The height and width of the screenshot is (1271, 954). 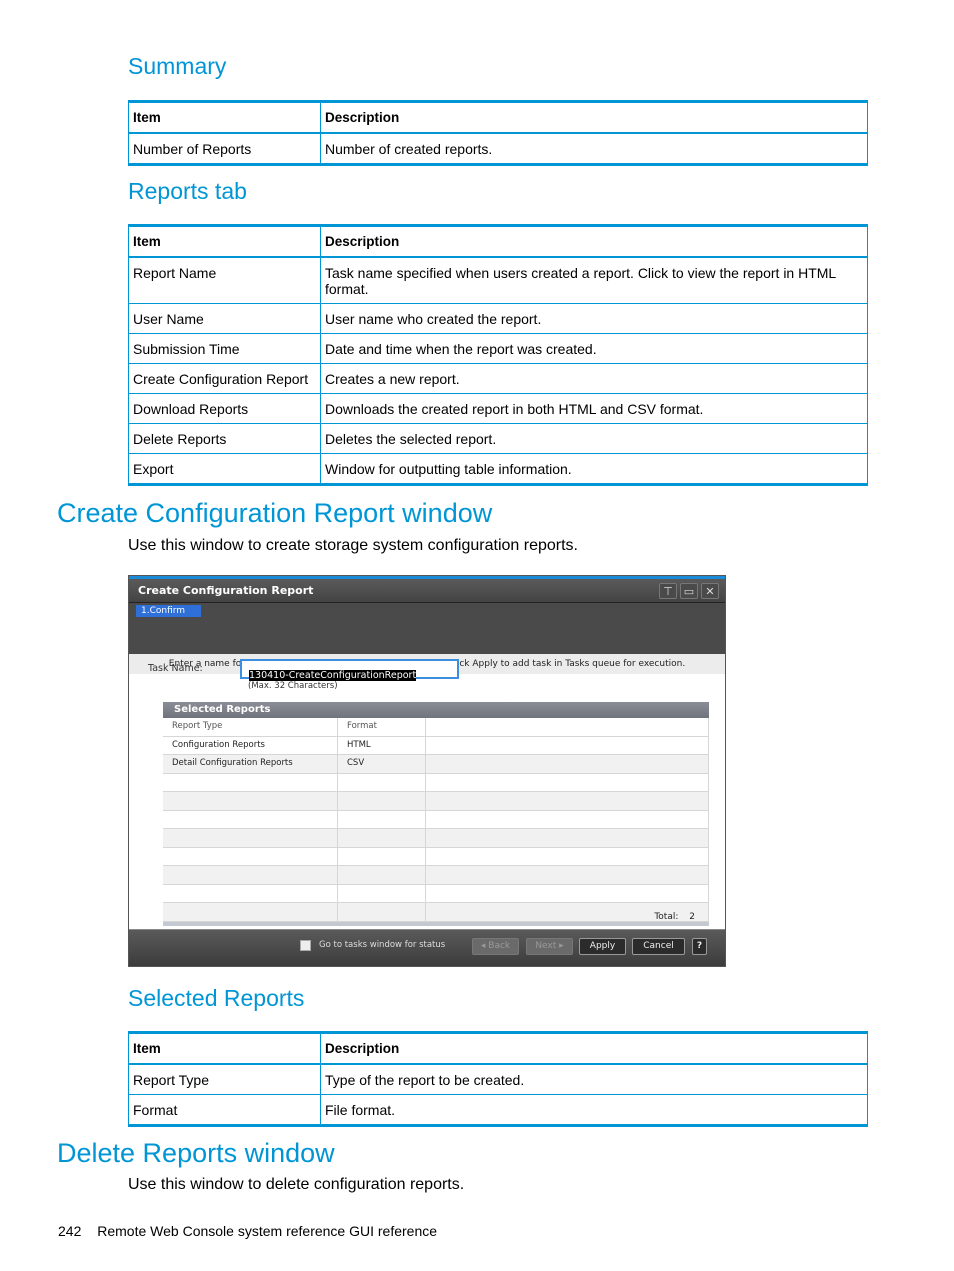 I want to click on help-button: ?, so click(x=699, y=946).